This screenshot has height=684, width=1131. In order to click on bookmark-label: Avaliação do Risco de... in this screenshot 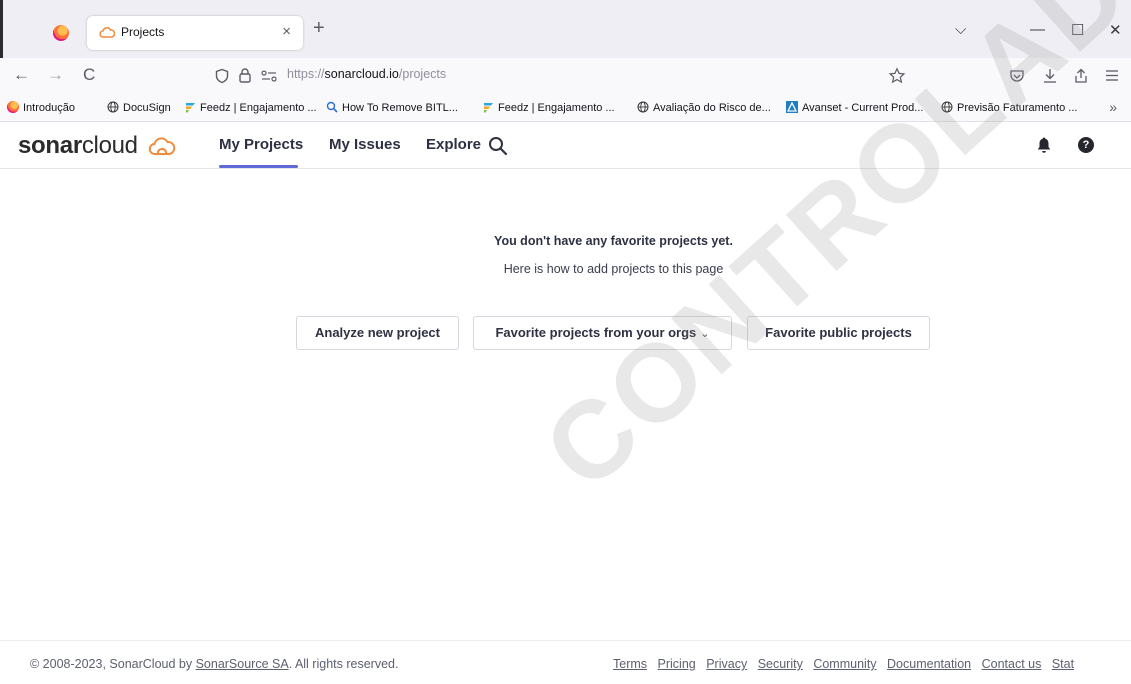, I will do `click(712, 108)`.